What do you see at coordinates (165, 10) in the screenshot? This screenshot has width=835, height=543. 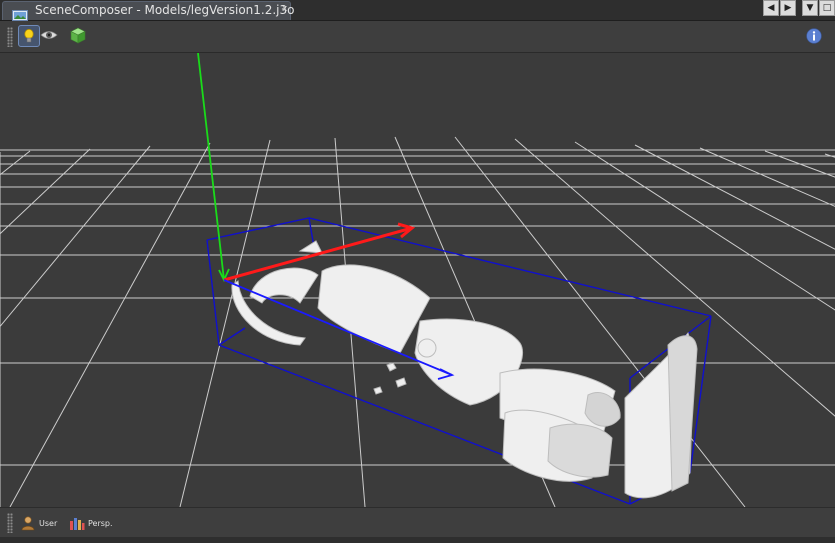 I see `tab-title: SceneComposer - Models/legVersion1.2.j3o` at bounding box center [165, 10].